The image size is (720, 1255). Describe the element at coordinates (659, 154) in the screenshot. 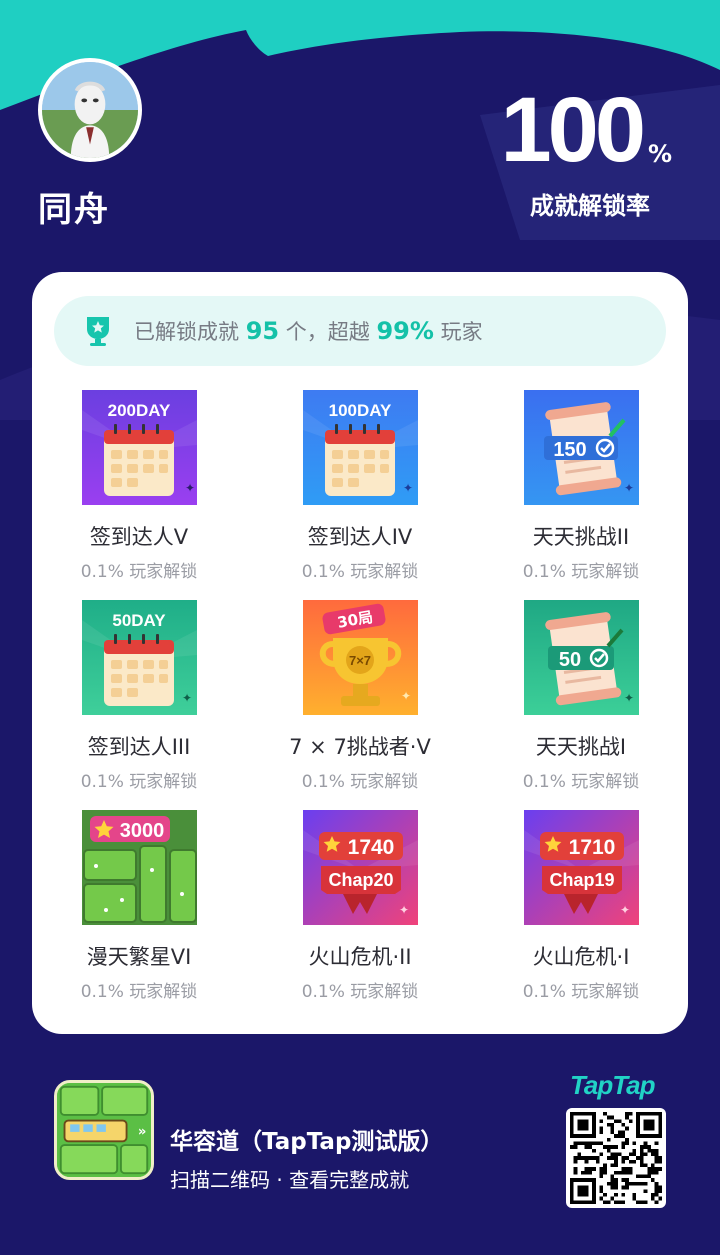

I see `unlock-rate-unit: %` at that location.